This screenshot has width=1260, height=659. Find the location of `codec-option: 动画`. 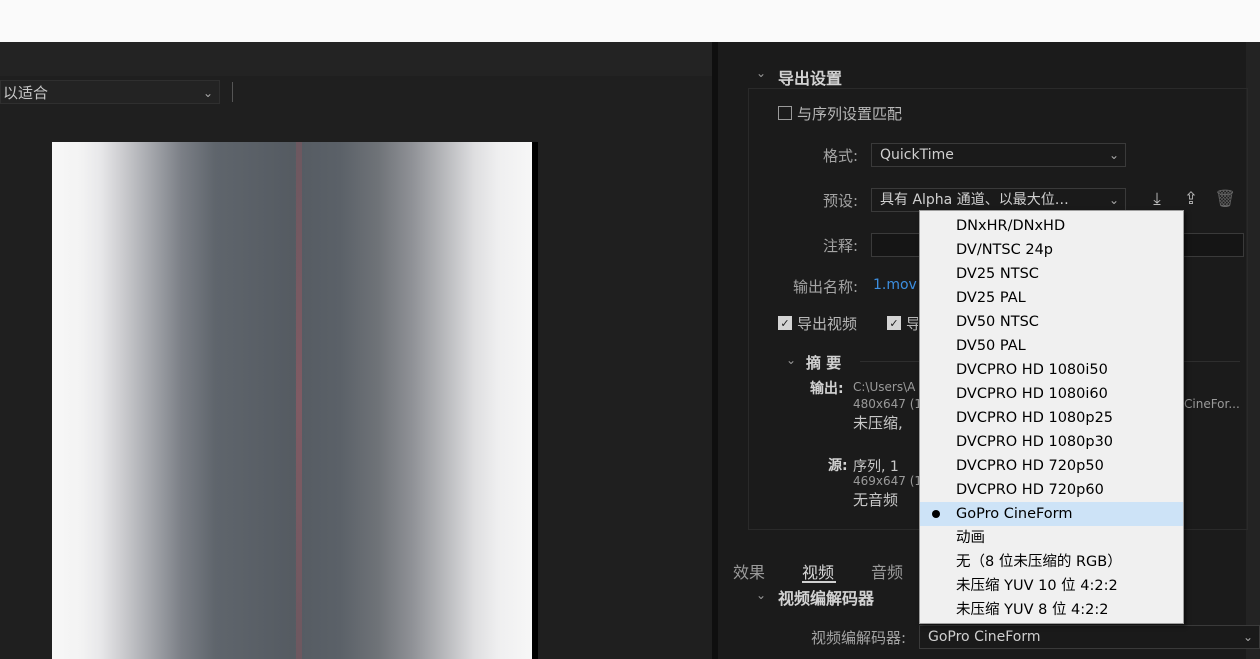

codec-option: 动画 is located at coordinates (1051, 538).